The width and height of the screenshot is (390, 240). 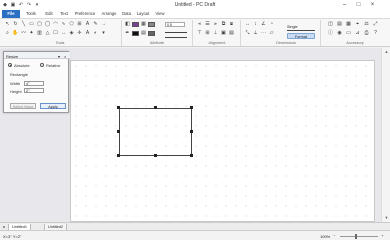 What do you see at coordinates (63, 24) in the screenshot?
I see `curve-tool-icon: ∿` at bounding box center [63, 24].